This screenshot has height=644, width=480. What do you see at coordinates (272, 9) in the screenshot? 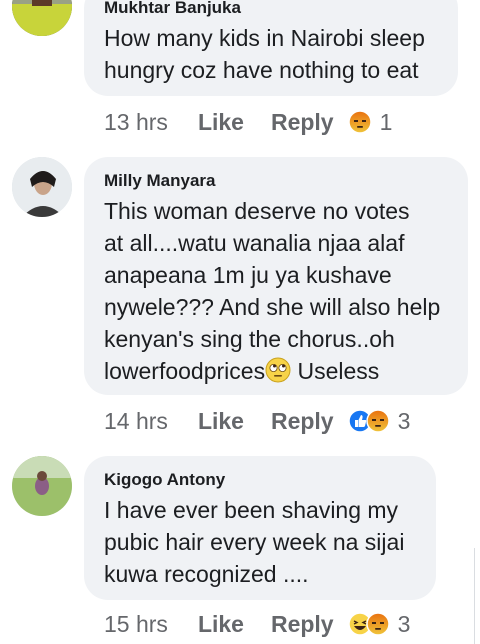
I see `comment-author: Mukhtar Banjuka` at bounding box center [272, 9].